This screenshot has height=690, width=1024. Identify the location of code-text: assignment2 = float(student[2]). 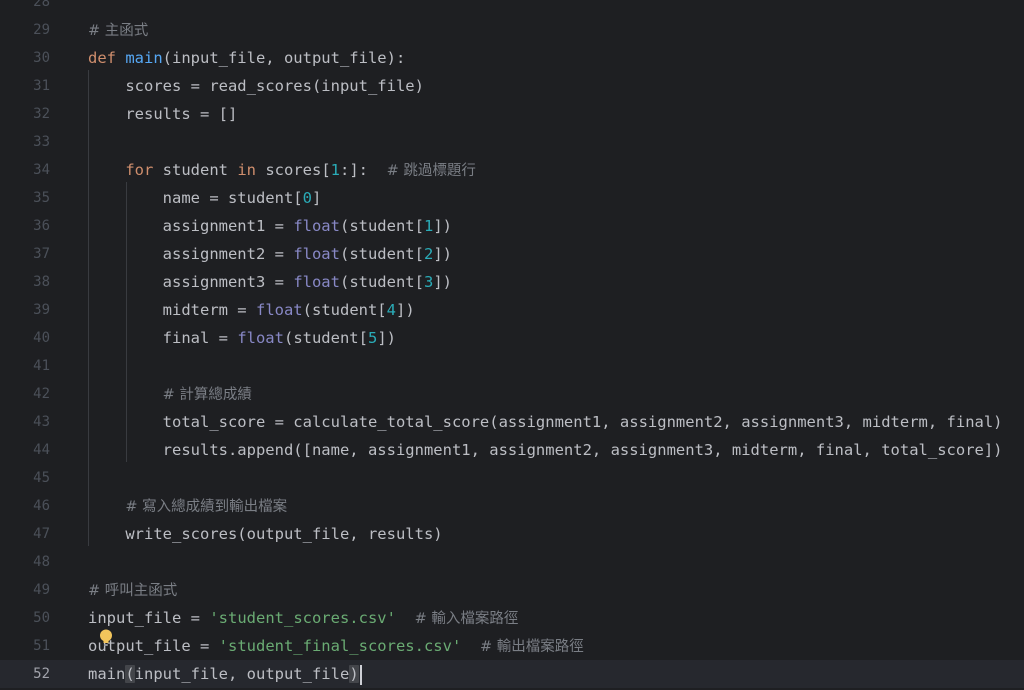
(270, 254).